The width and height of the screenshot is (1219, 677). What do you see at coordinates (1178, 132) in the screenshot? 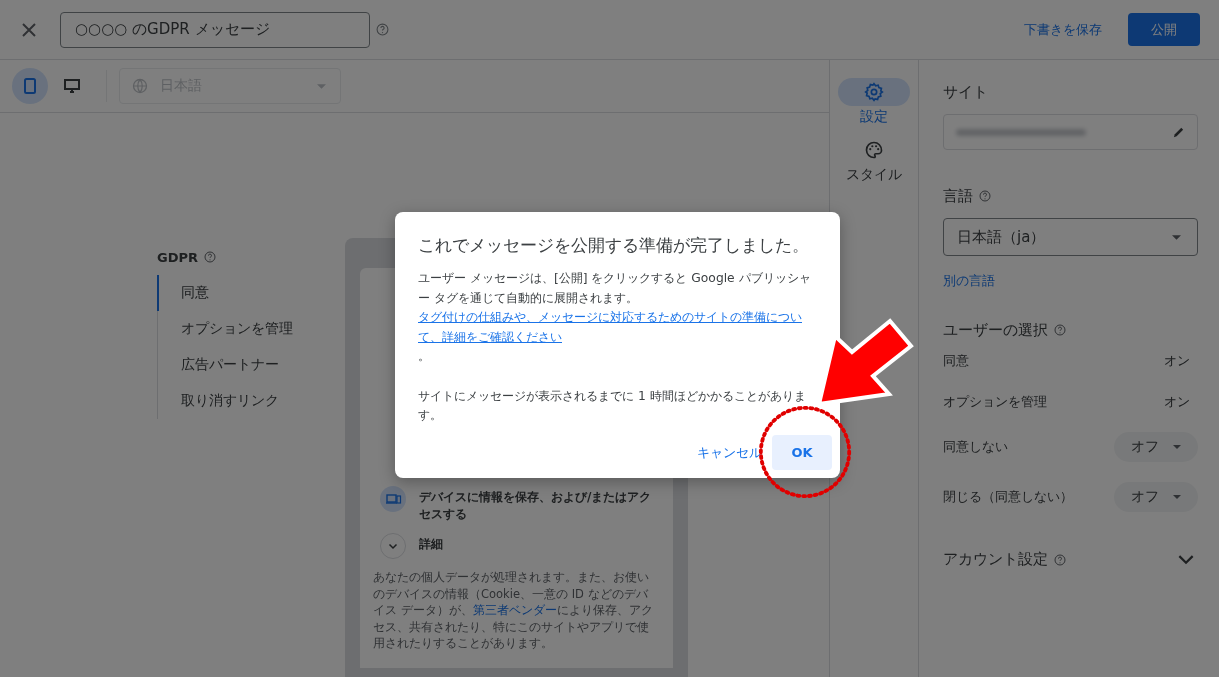
I see `pencil-icon` at bounding box center [1178, 132].